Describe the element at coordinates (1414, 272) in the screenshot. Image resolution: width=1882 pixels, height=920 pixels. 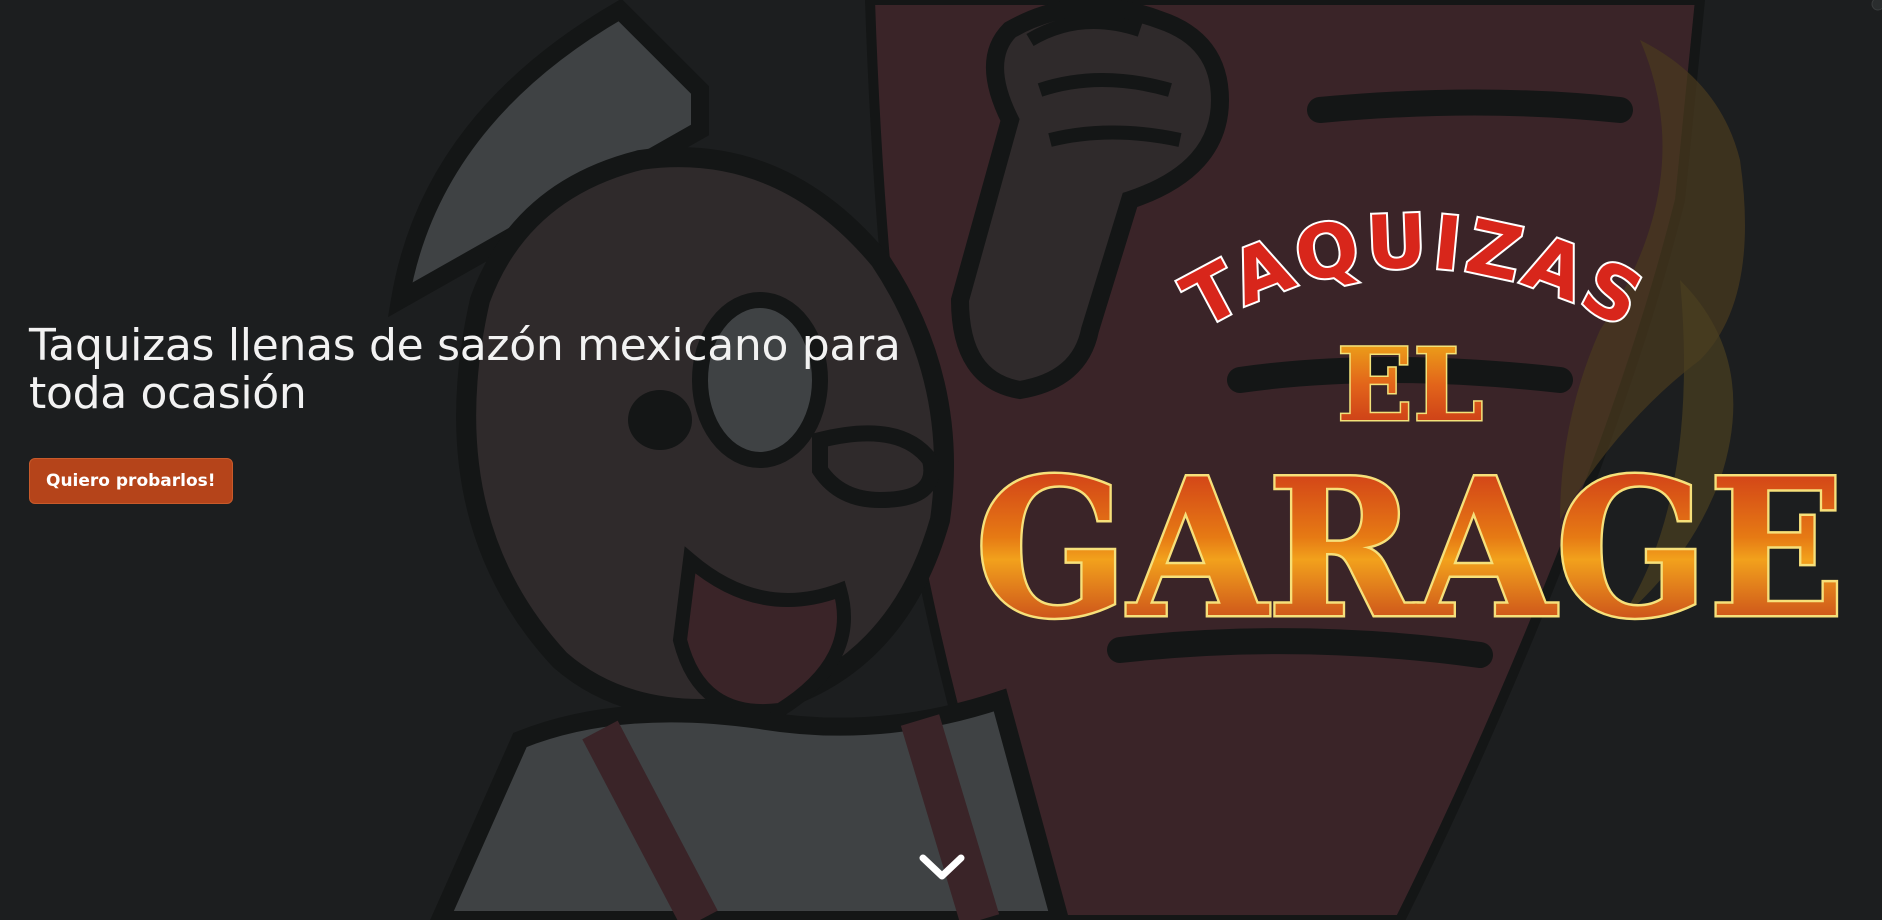
I see `logo-line-taquizas: TAQUIZAS` at that location.